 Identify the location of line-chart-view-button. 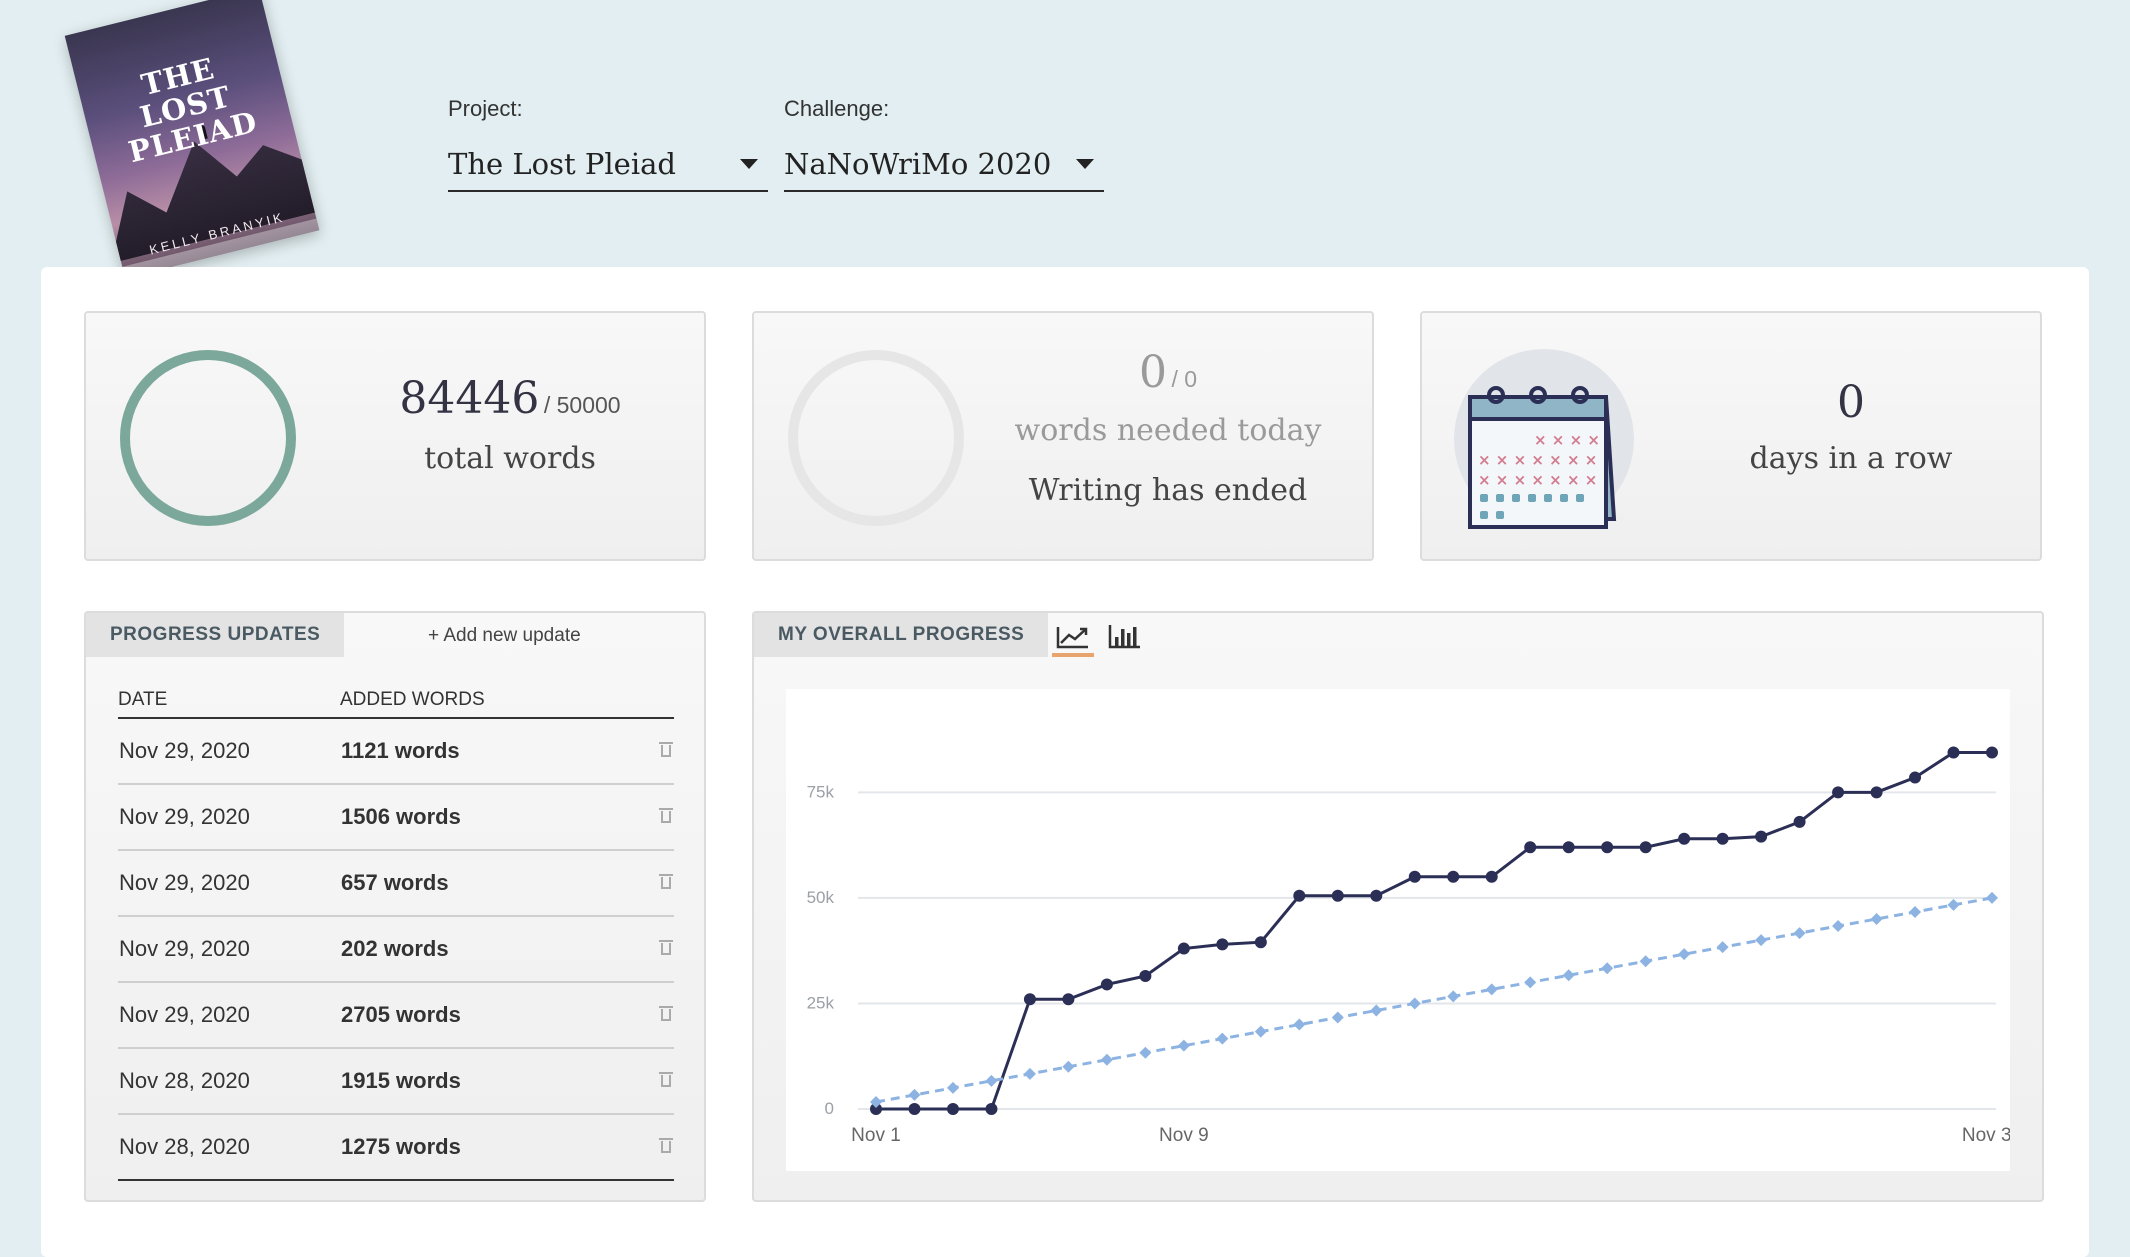
(1073, 639).